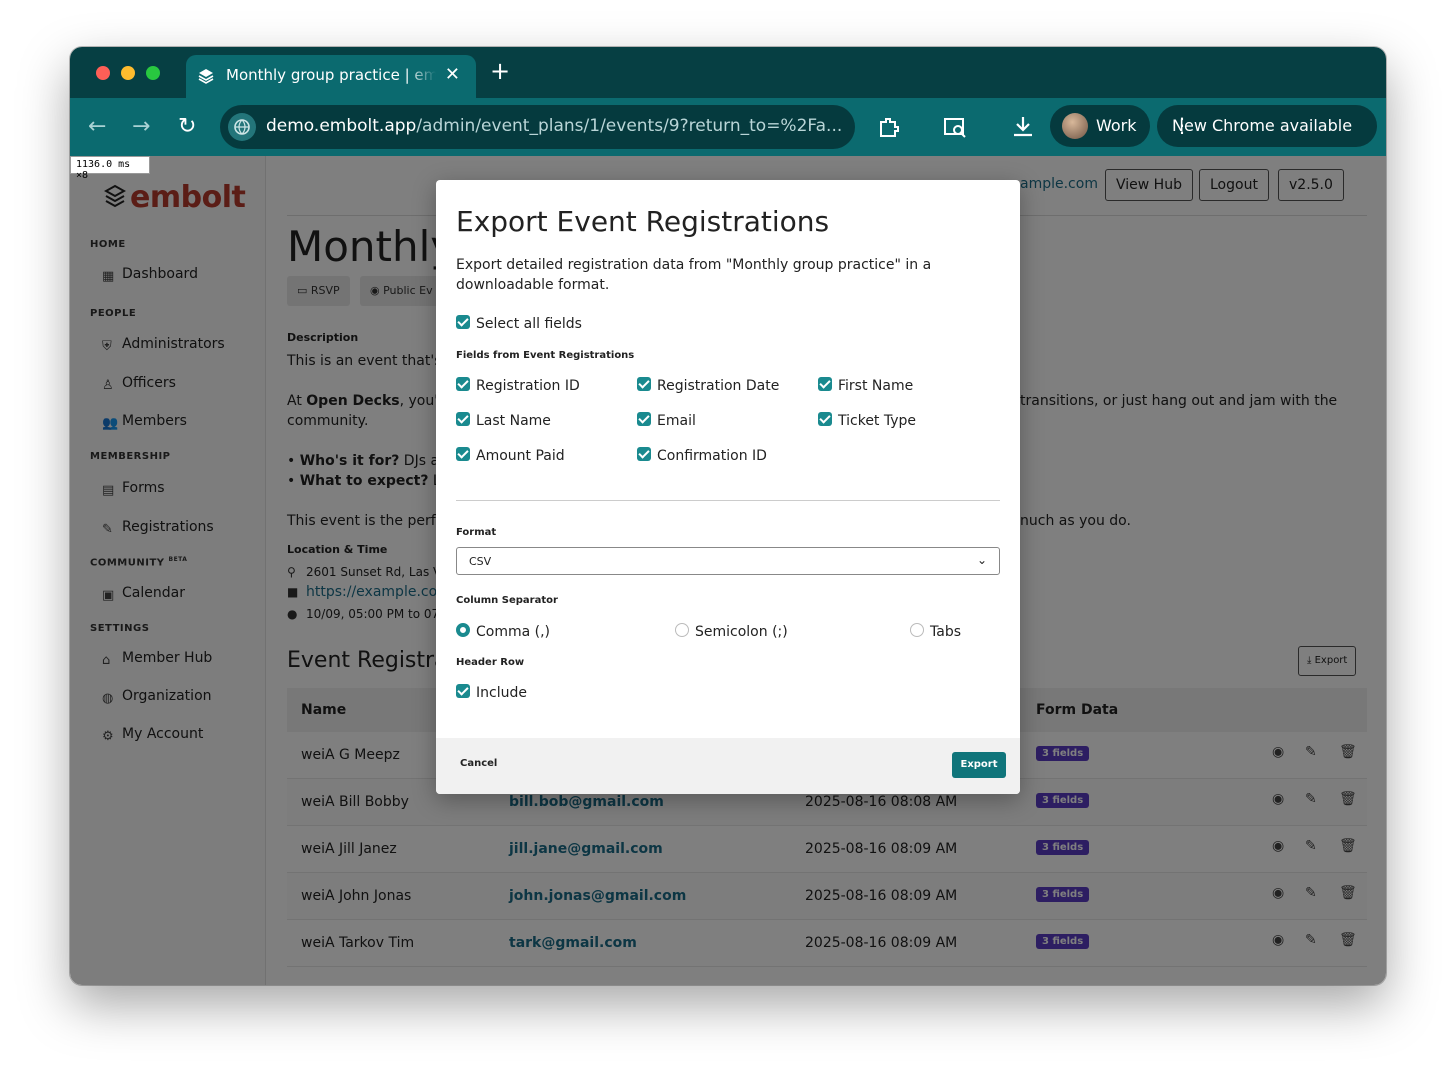 This screenshot has width=1456, height=1078. What do you see at coordinates (478, 763) in the screenshot?
I see `cancel-button: Cancel` at bounding box center [478, 763].